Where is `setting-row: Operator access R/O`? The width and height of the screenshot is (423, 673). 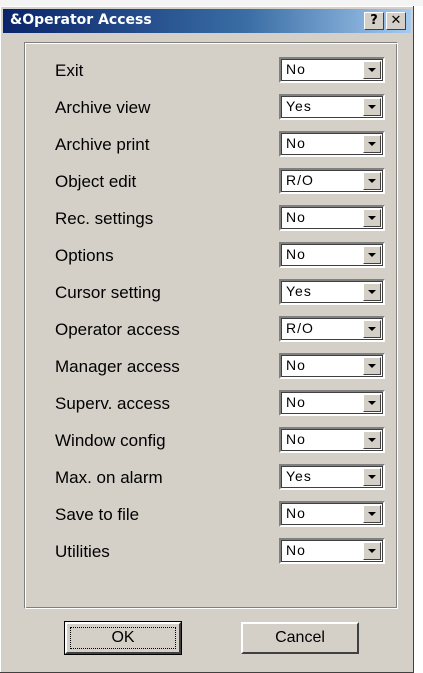 setting-row: Operator access R/O is located at coordinates (211, 331).